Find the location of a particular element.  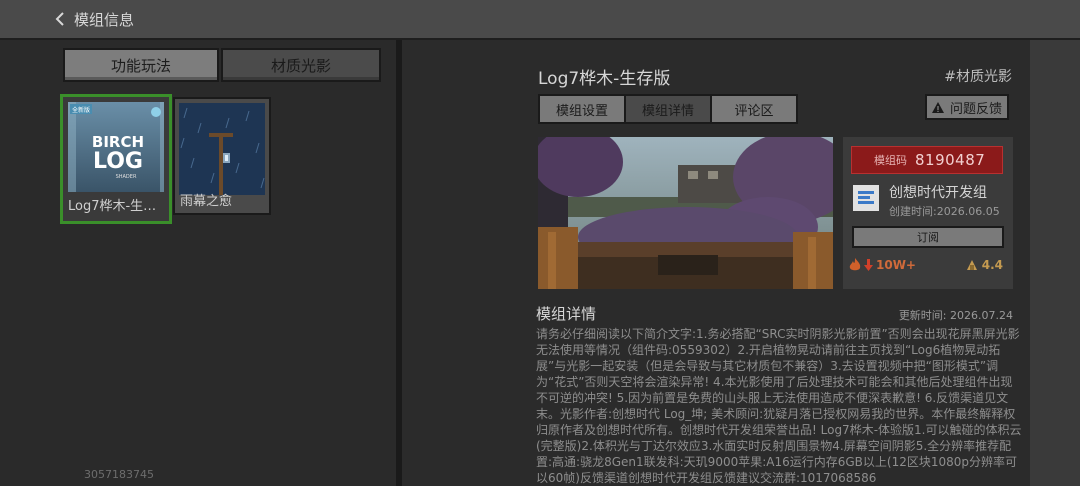

report-issue-button: 问题反馈 is located at coordinates (967, 107).